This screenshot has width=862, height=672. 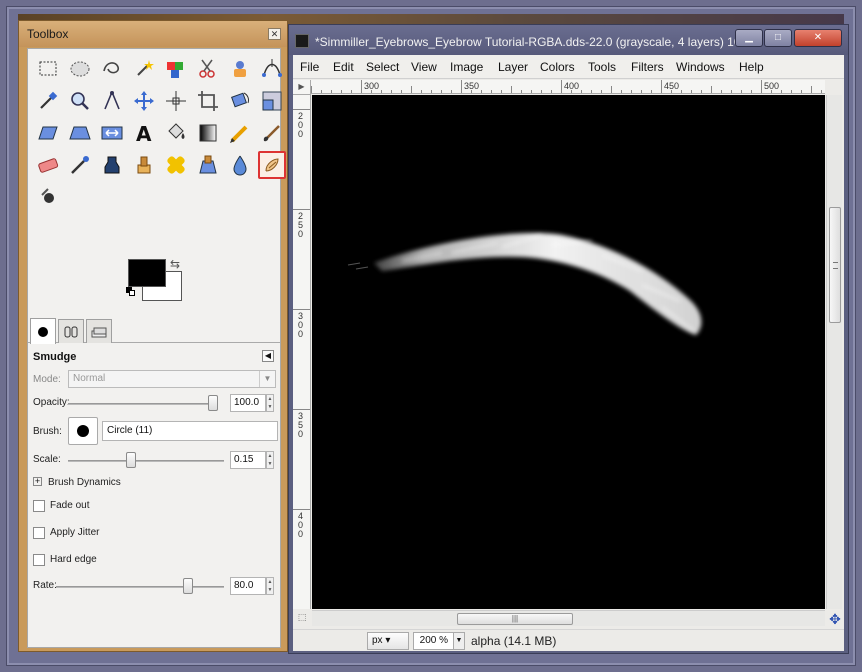 What do you see at coordinates (568, 87) in the screenshot?
I see `horizontal-ruler: 300 350 400 450 500` at bounding box center [568, 87].